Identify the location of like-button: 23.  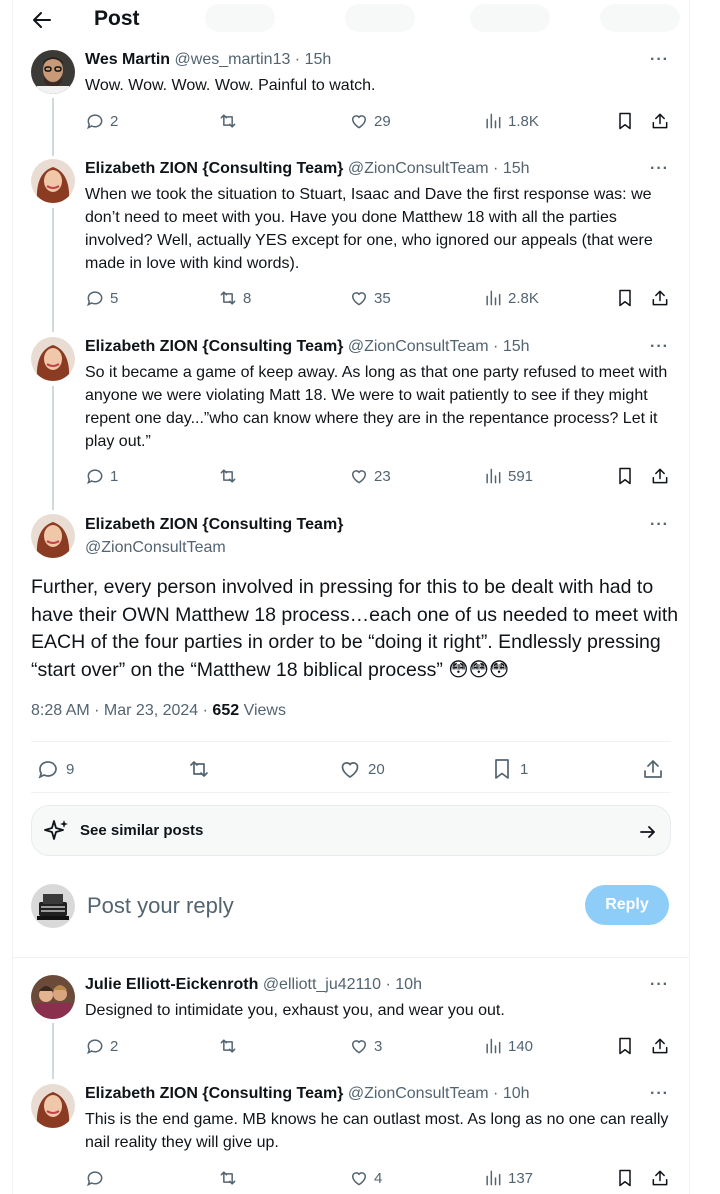
(370, 476).